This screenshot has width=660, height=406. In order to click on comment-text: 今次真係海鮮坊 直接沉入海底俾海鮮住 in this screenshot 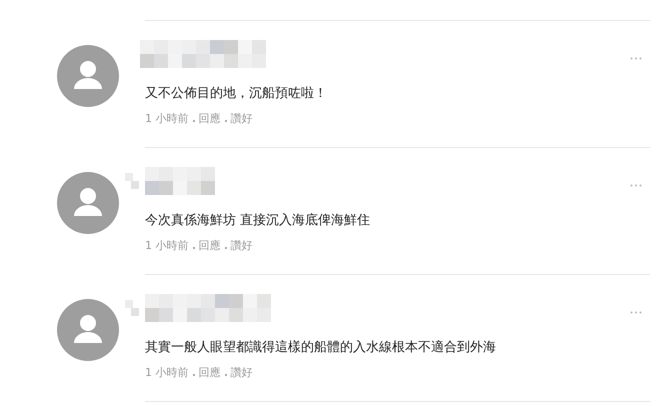, I will do `click(258, 221)`.